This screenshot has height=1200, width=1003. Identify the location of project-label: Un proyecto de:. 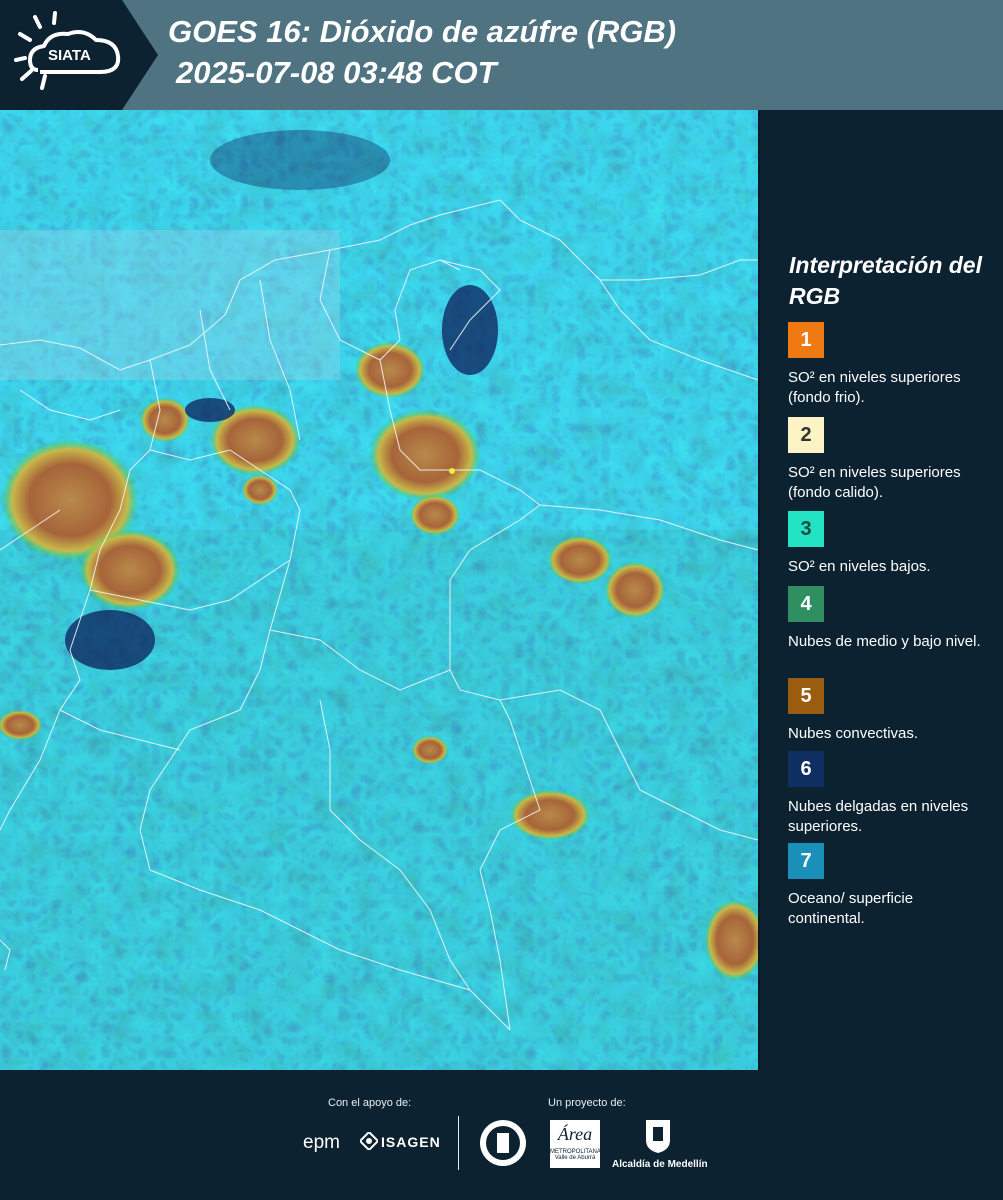
(587, 1103).